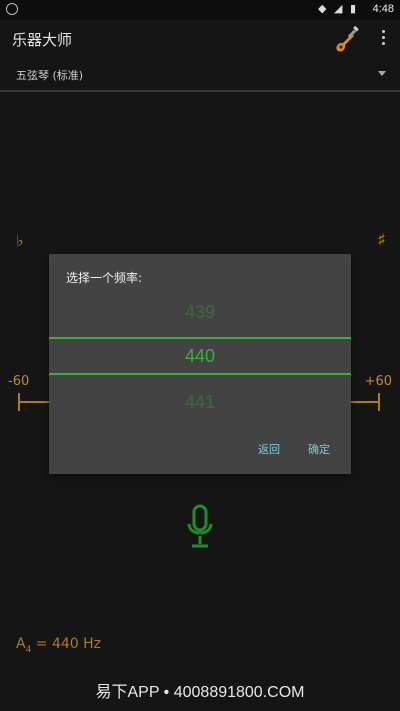  What do you see at coordinates (381, 240) in the screenshot?
I see `sharp-symbol: ♯` at bounding box center [381, 240].